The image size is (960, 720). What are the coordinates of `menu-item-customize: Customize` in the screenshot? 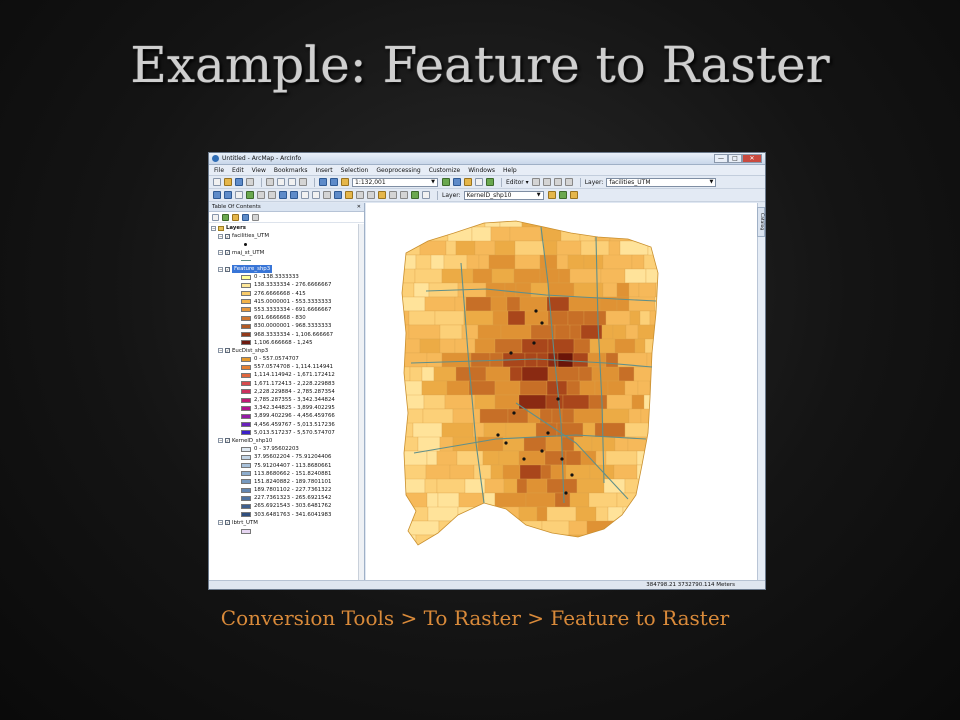 It's located at (445, 170).